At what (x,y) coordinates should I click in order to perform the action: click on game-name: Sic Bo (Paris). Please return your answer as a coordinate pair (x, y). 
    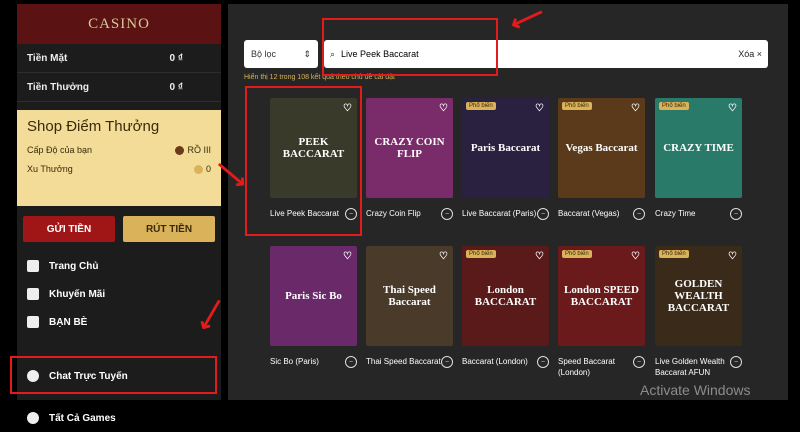
    Looking at the image, I should click on (294, 361).